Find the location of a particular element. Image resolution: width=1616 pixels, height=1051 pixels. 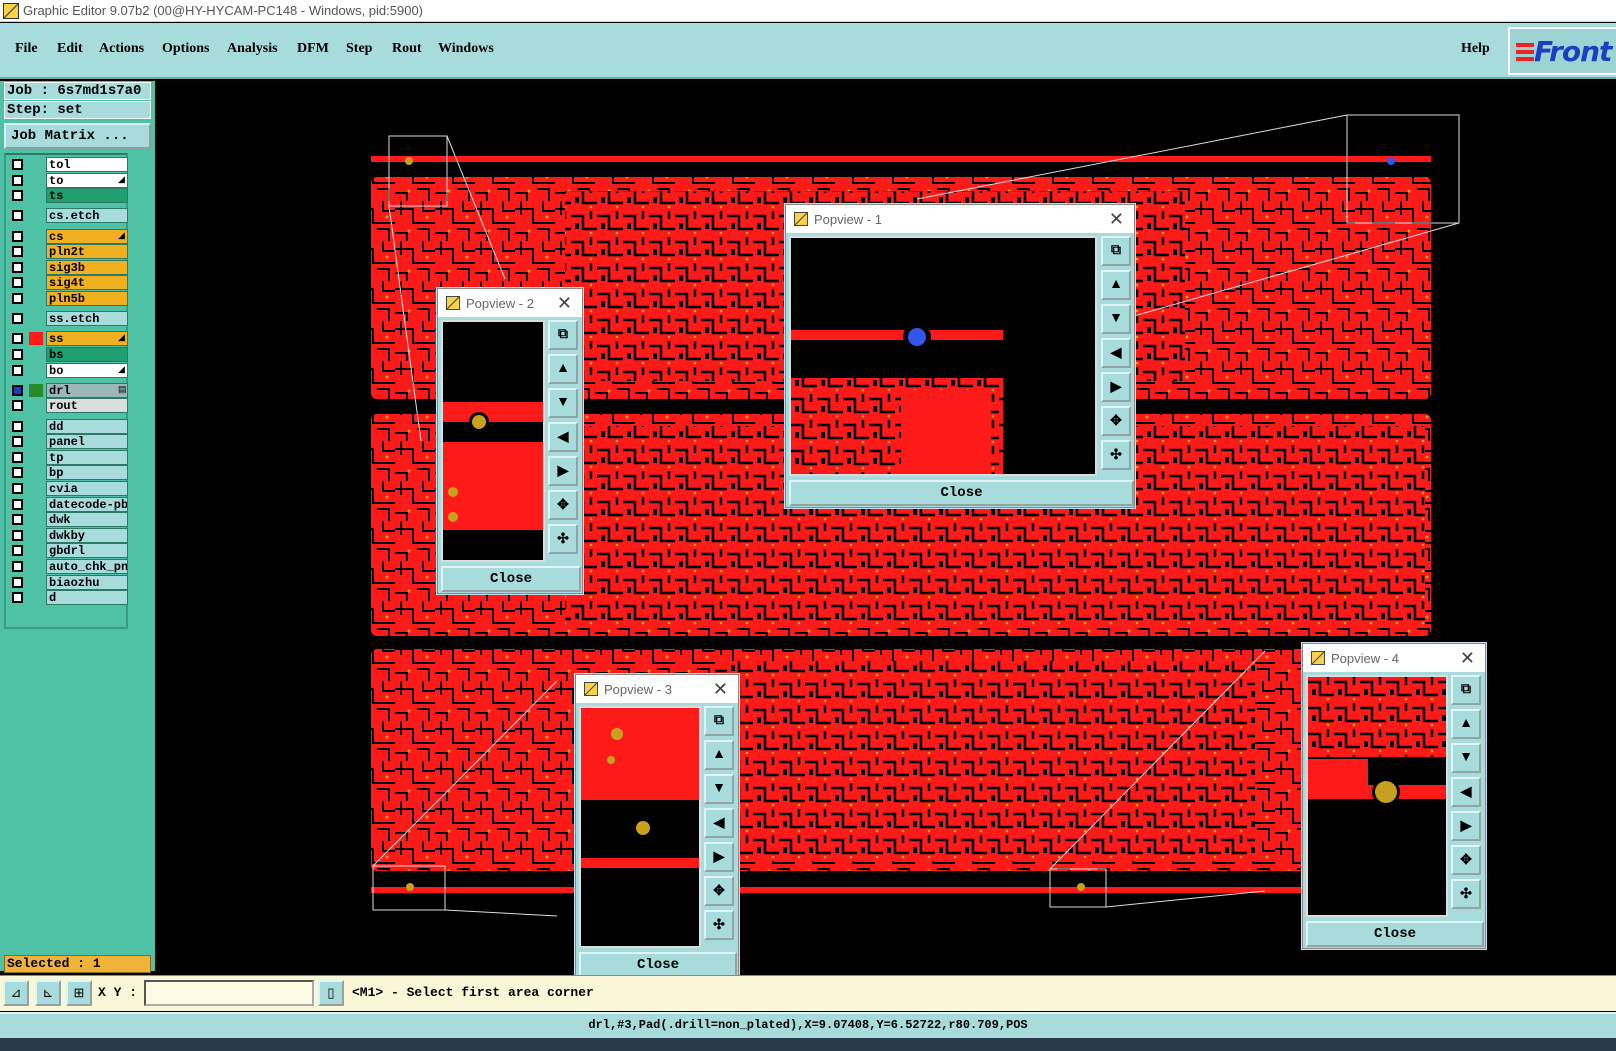

pan-right-icon: ▶ is located at coordinates (719, 857).